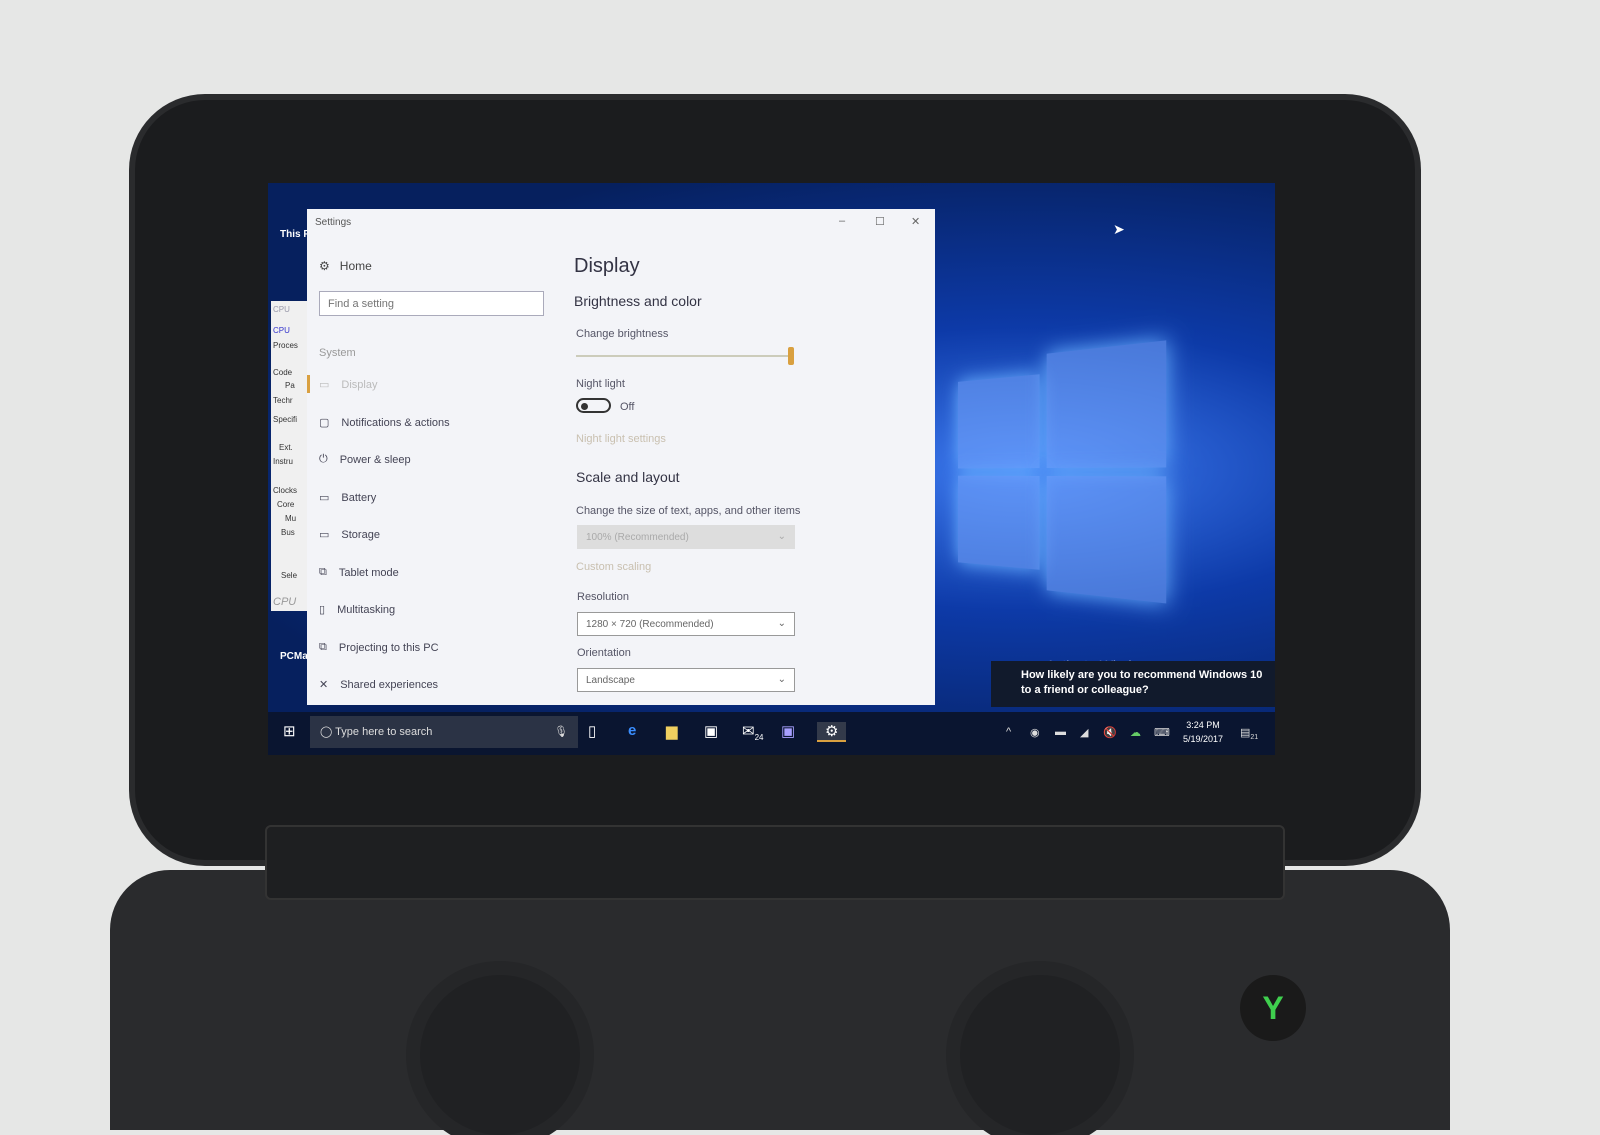  What do you see at coordinates (788, 731) in the screenshot?
I see `app-icon: ▣` at bounding box center [788, 731].